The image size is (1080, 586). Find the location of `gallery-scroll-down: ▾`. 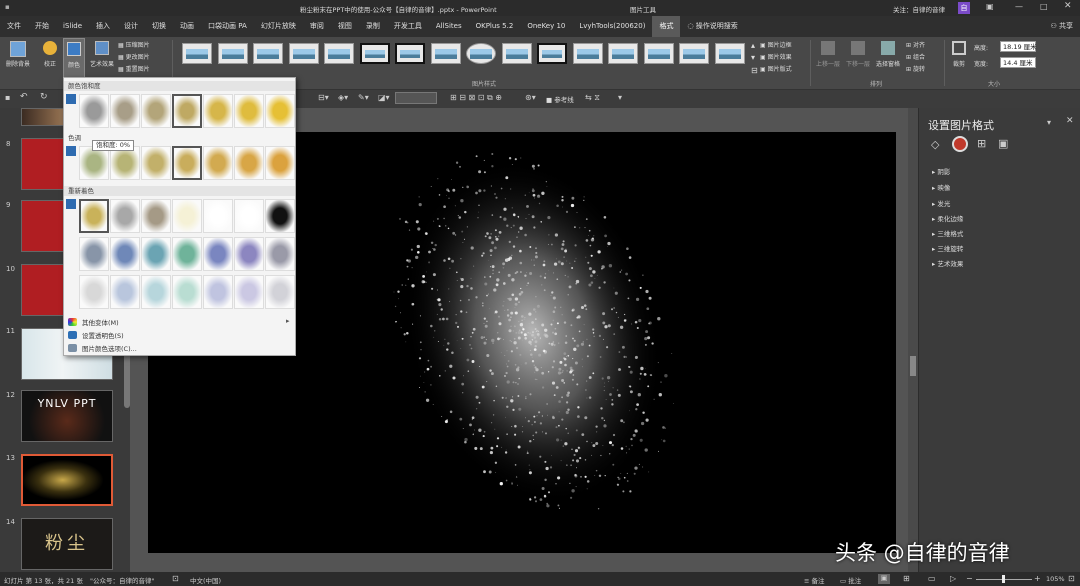

gallery-scroll-down: ▾ is located at coordinates (753, 57).